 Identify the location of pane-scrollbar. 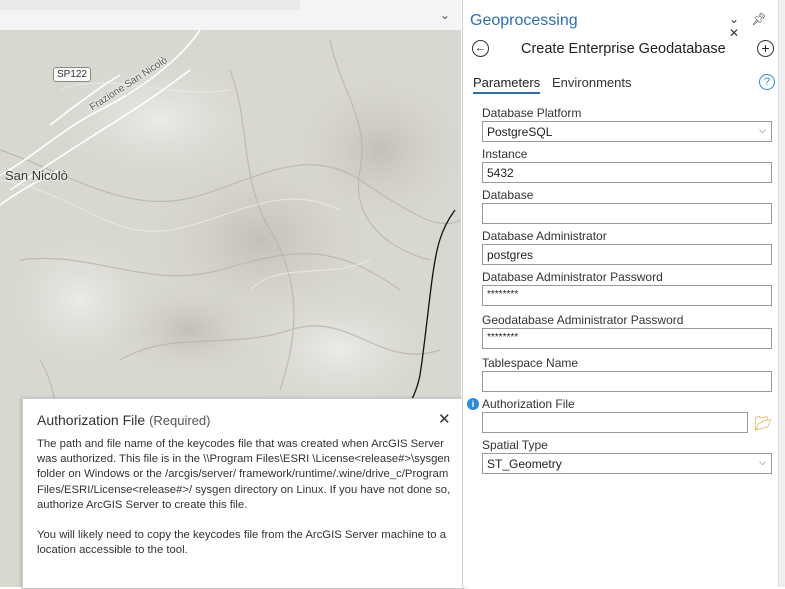
(781, 293).